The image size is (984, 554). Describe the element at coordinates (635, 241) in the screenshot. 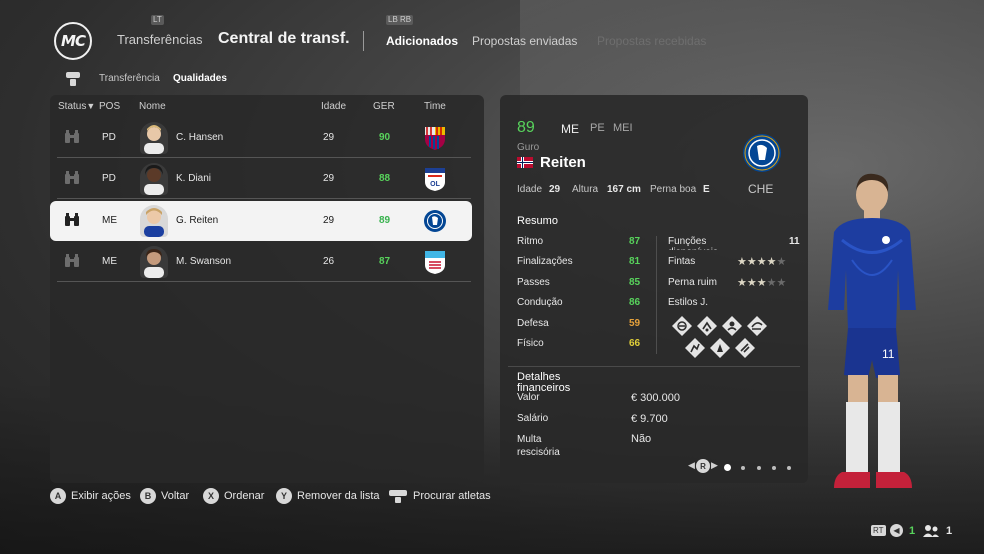

I see `stat-value-pace: 87` at that location.